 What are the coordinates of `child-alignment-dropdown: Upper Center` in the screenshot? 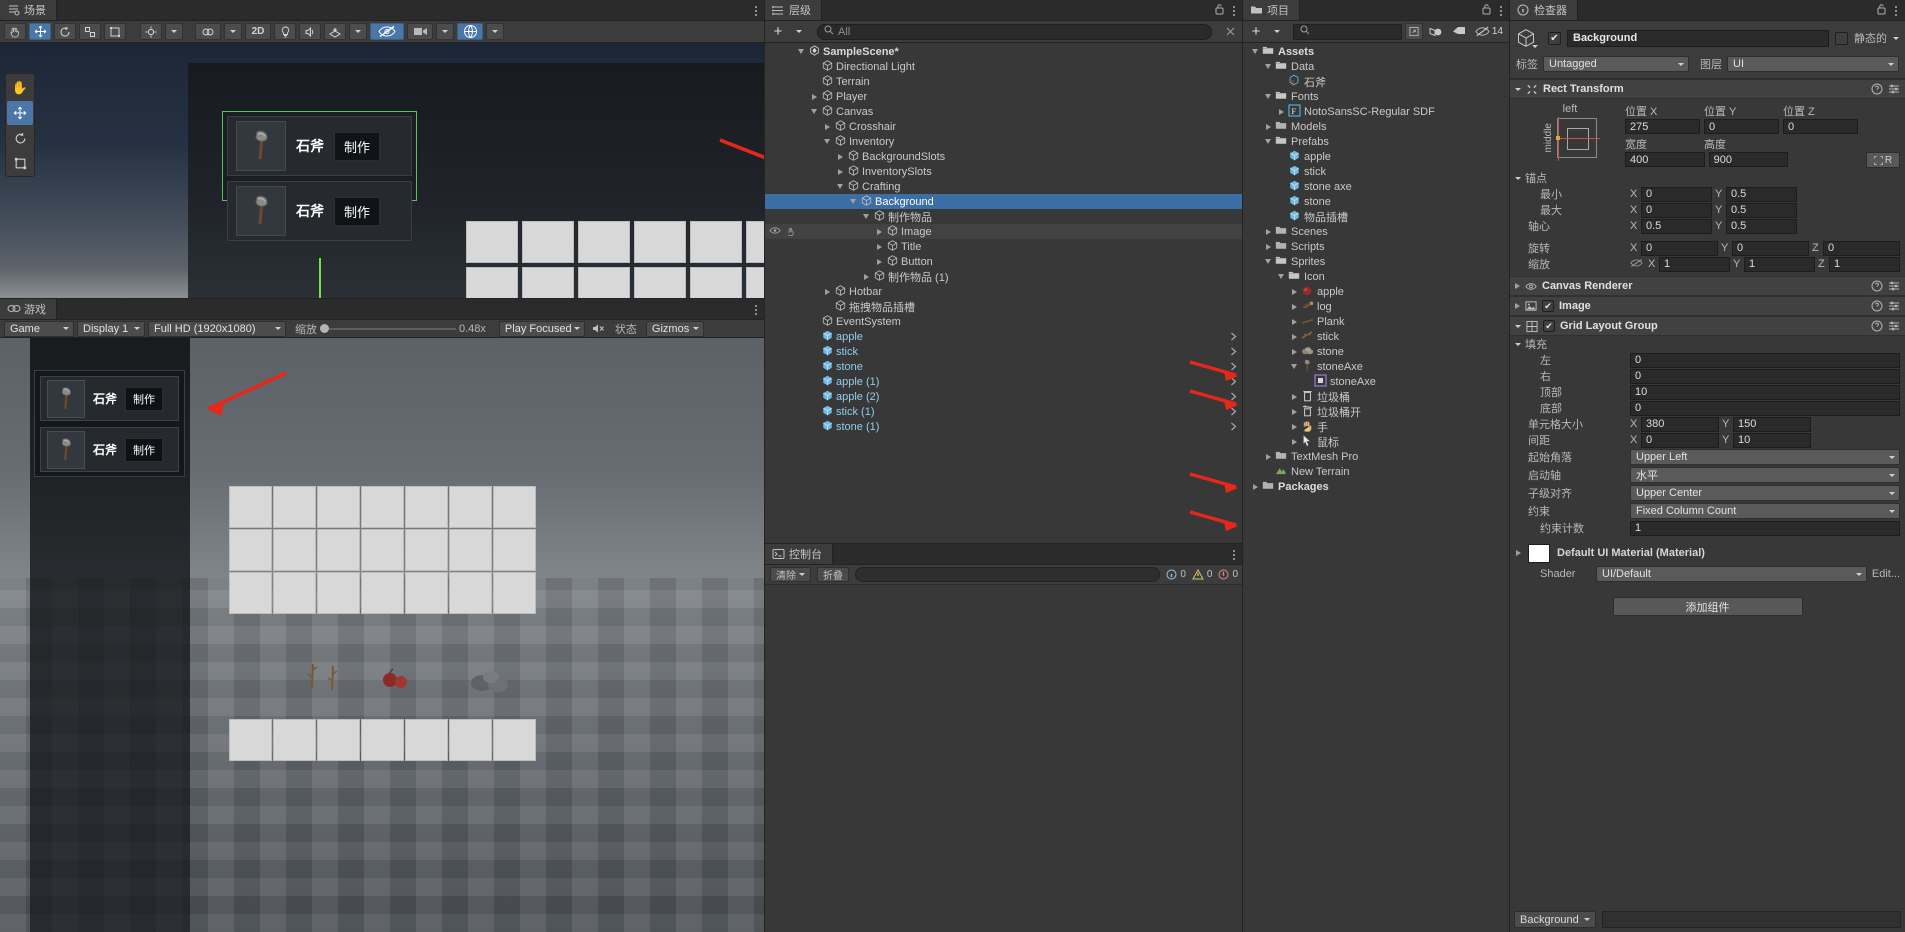 It's located at (1765, 493).